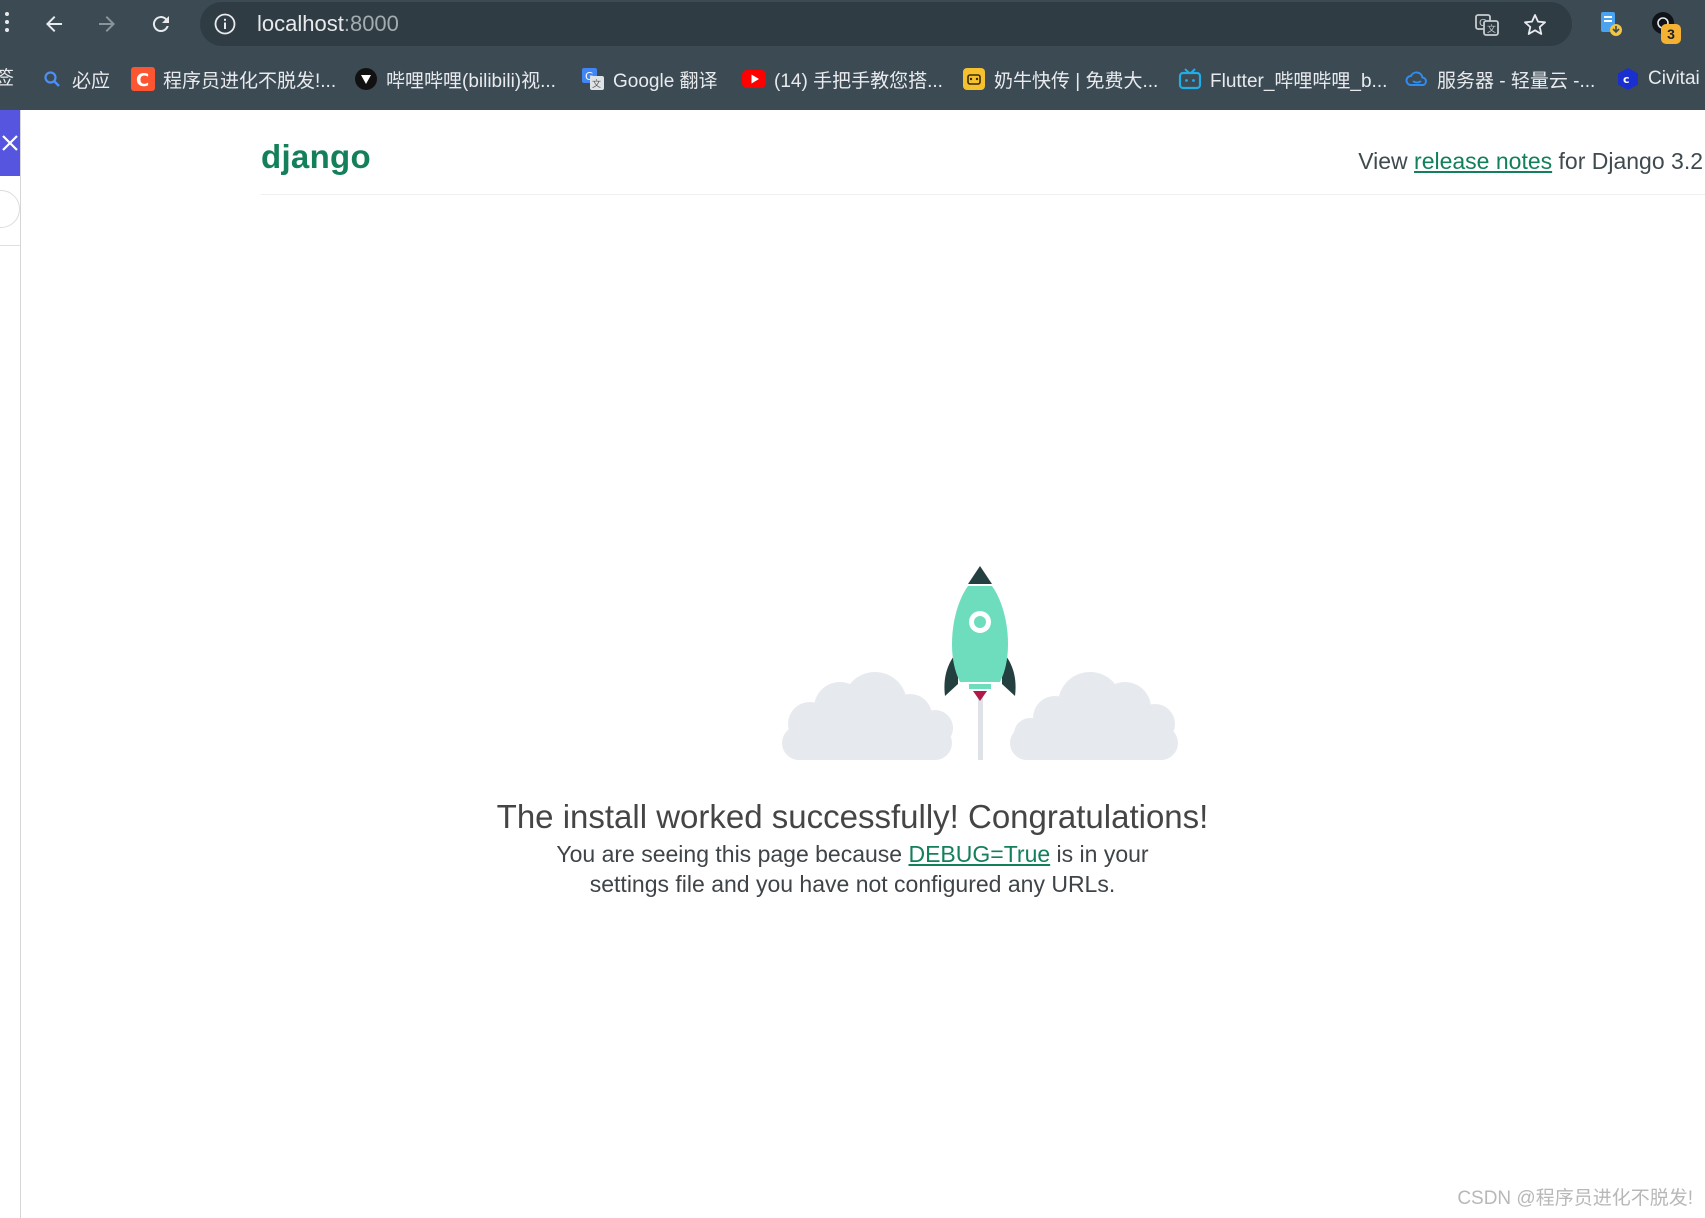  Describe the element at coordinates (1386, 161) in the screenshot. I see `release-prefix: View` at that location.